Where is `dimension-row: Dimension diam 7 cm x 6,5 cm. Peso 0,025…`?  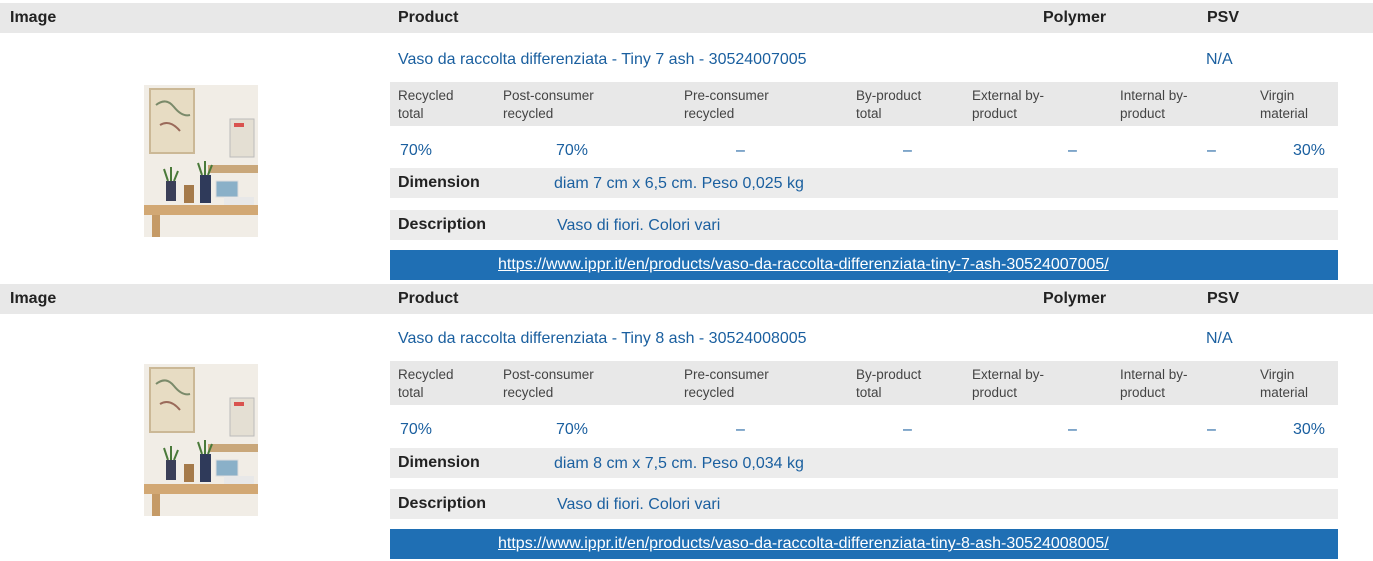 dimension-row: Dimension diam 7 cm x 6,5 cm. Peso 0,025… is located at coordinates (864, 184).